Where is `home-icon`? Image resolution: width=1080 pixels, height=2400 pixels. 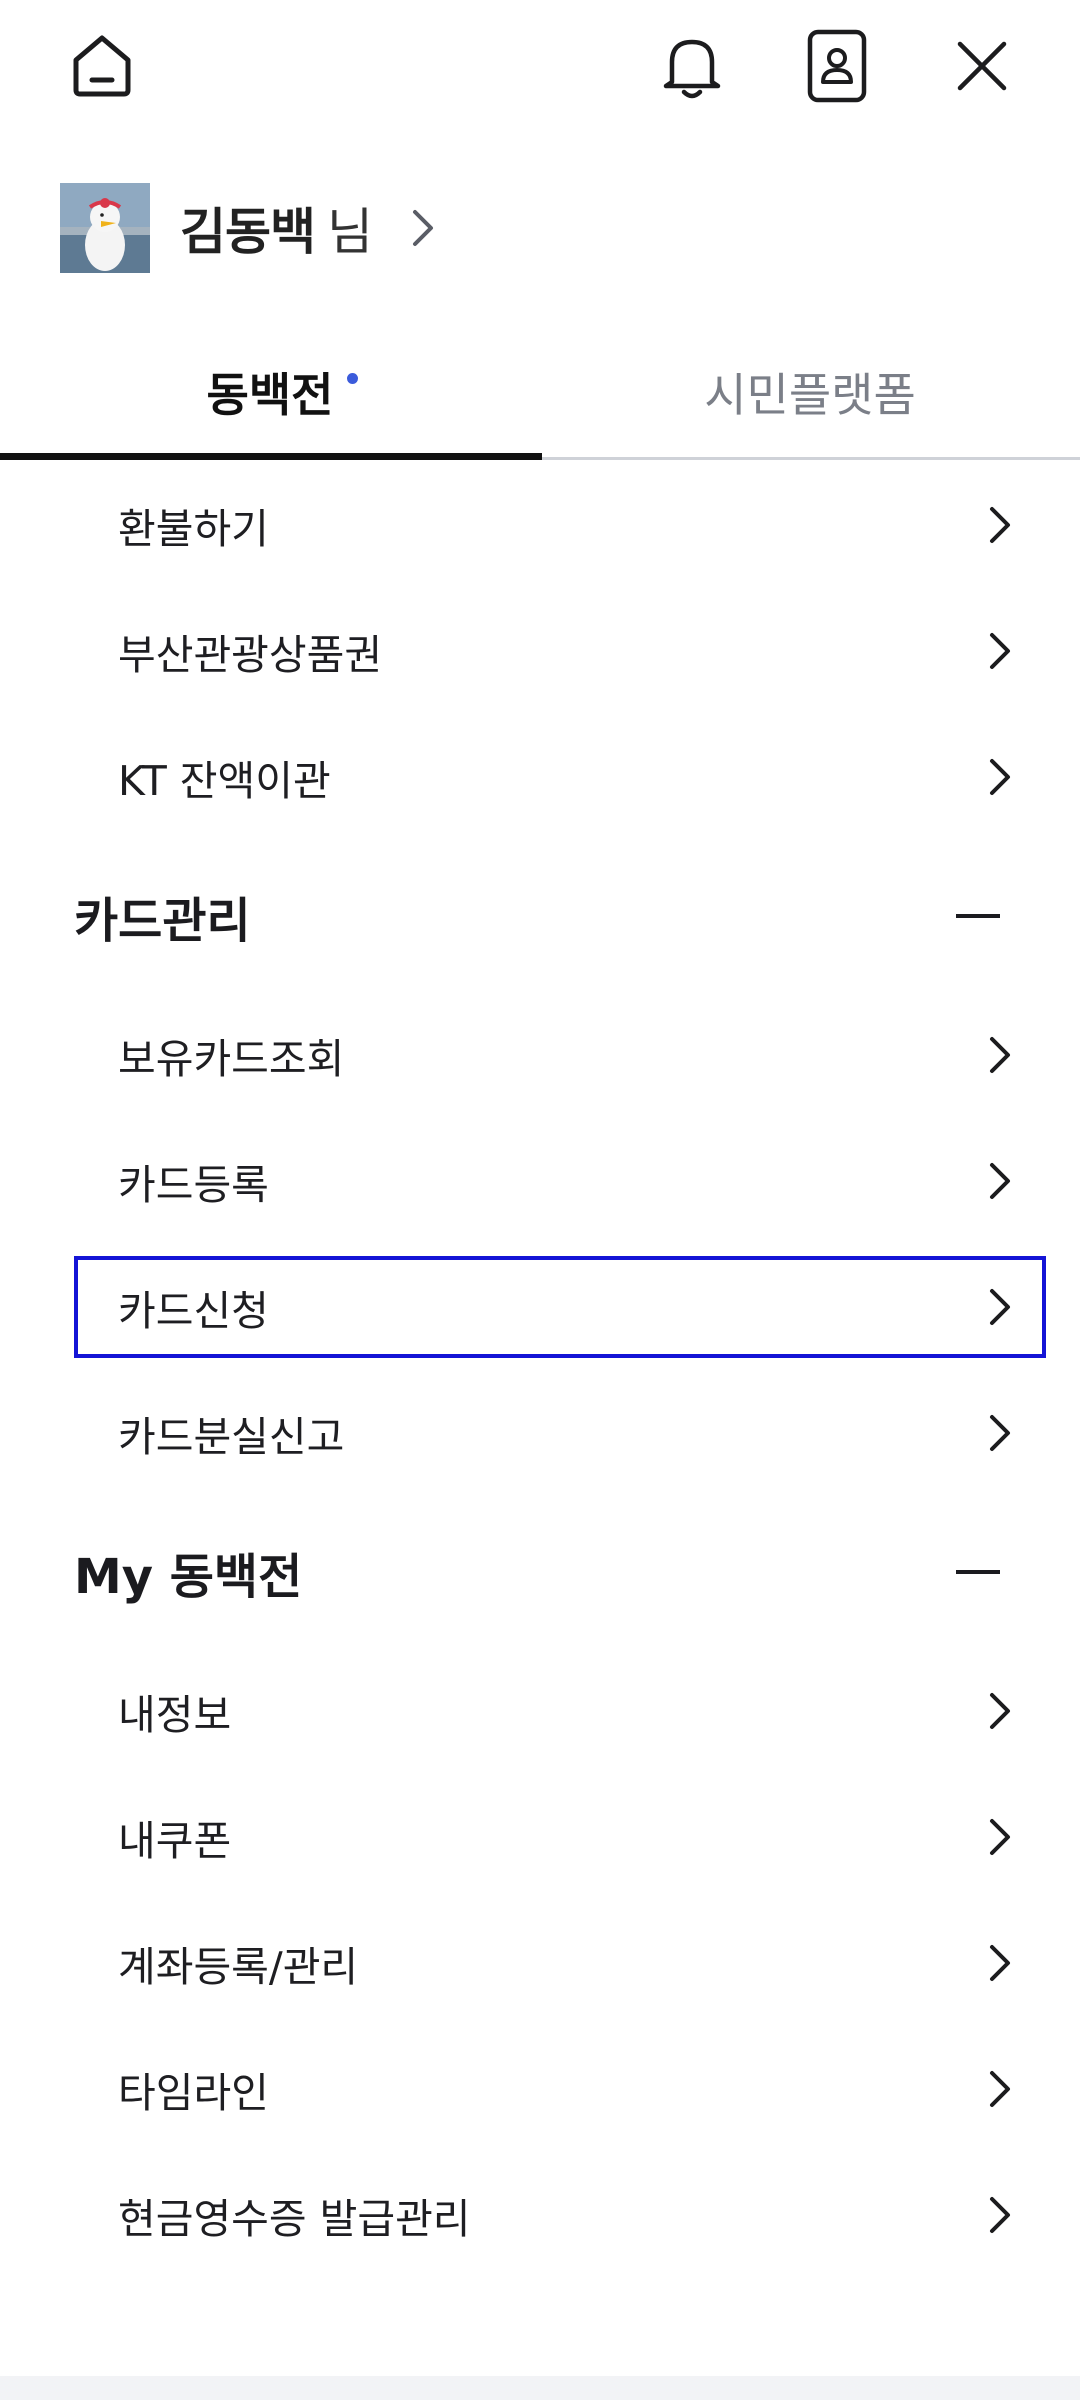 home-icon is located at coordinates (102, 66).